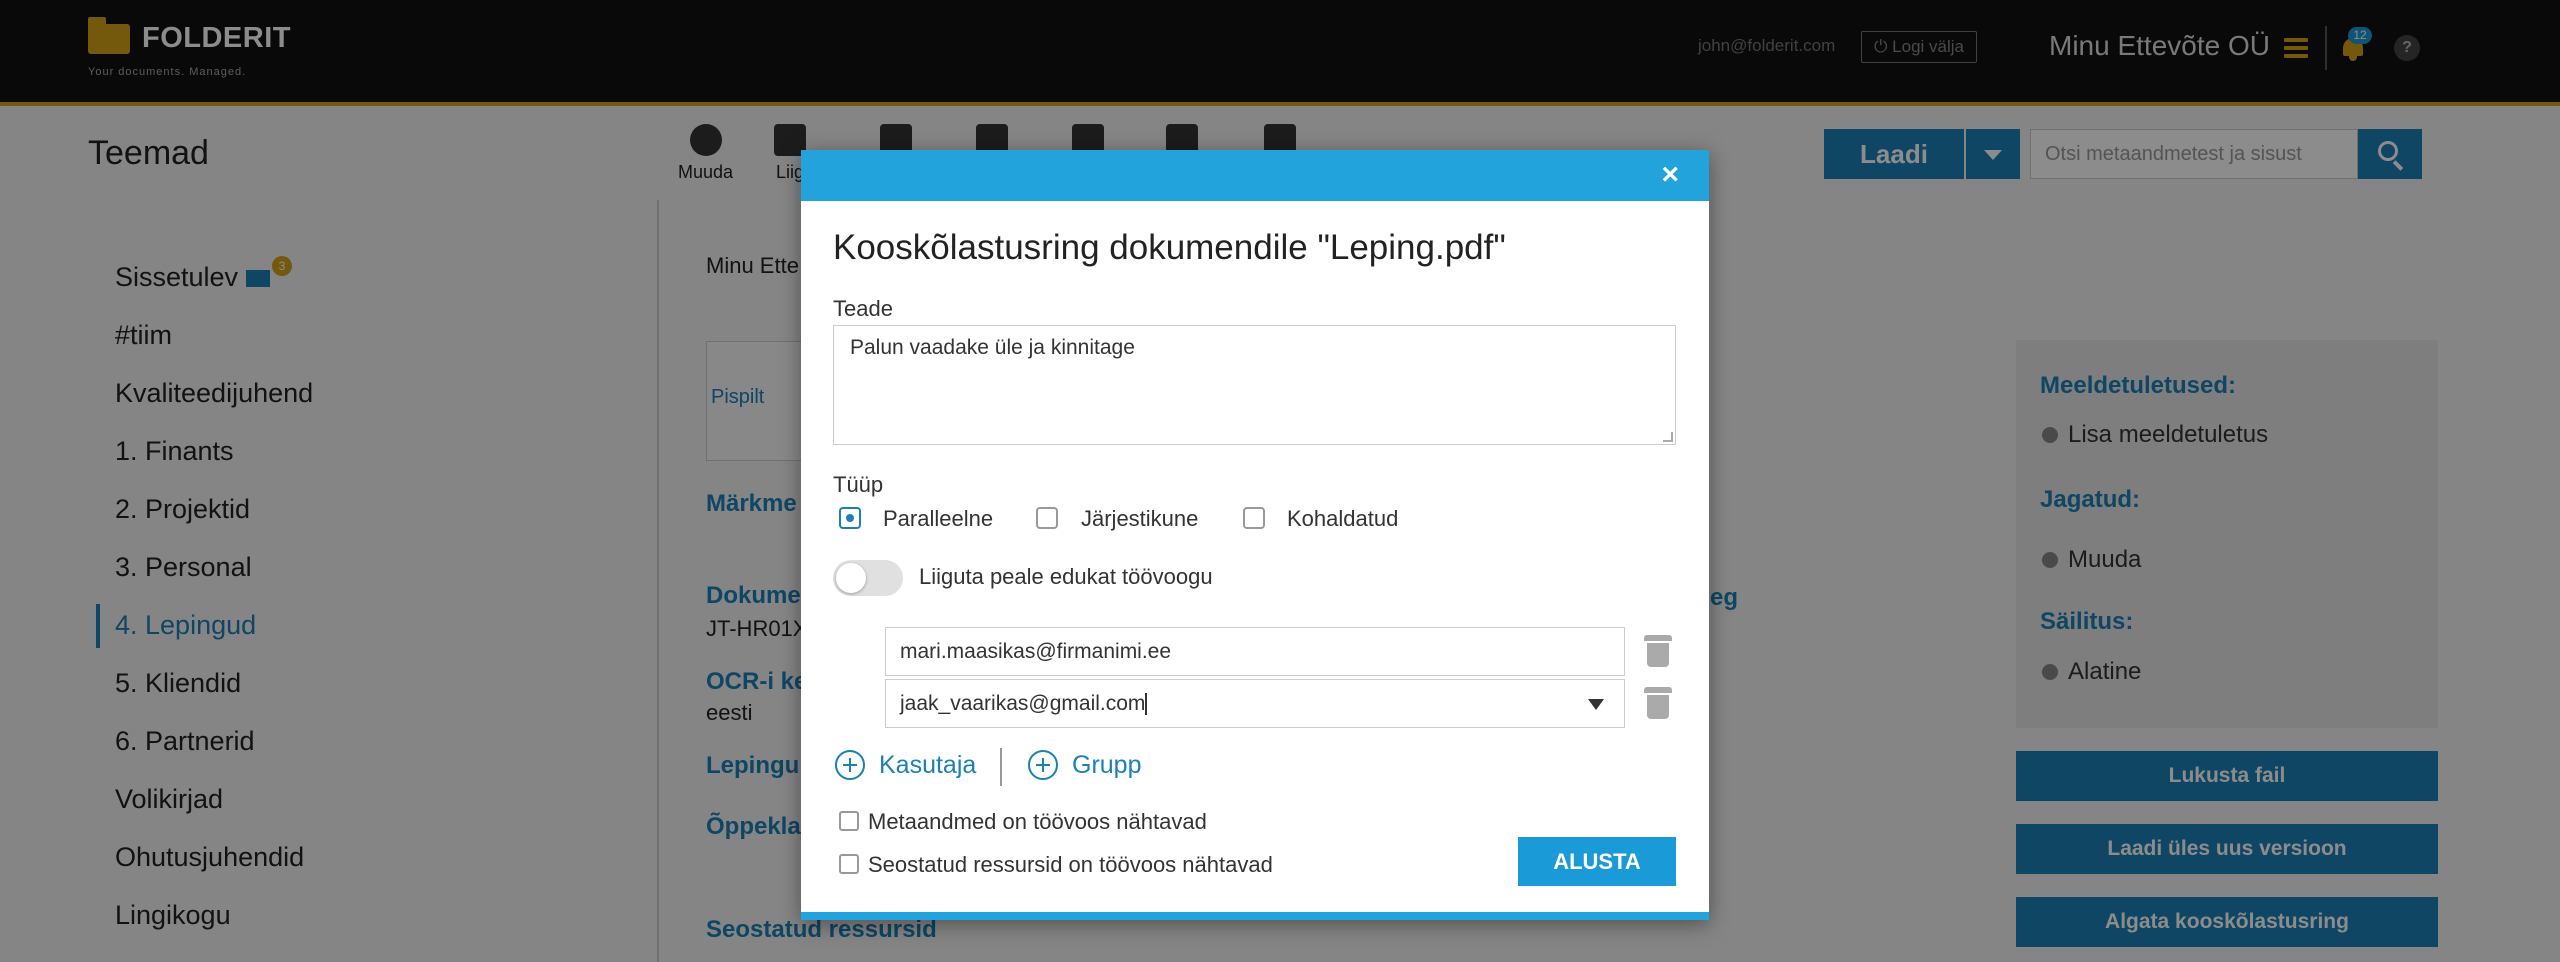 The image size is (2560, 962). What do you see at coordinates (1107, 764) in the screenshot?
I see `add-group-label: Grupp` at bounding box center [1107, 764].